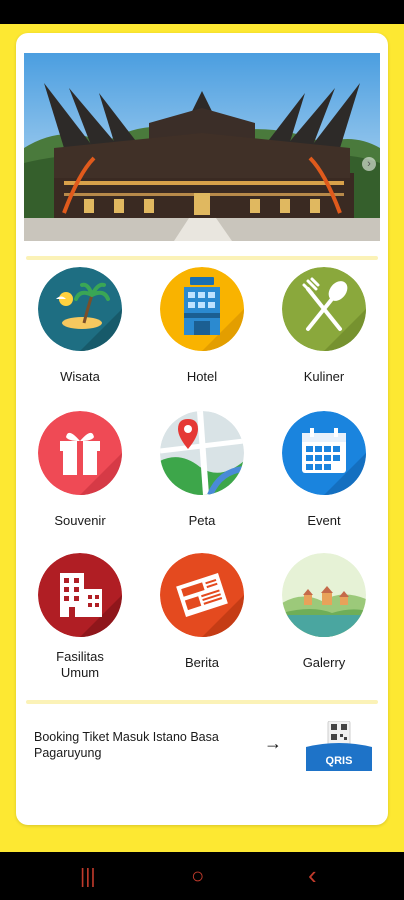 The width and height of the screenshot is (404, 900). What do you see at coordinates (202, 595) in the screenshot?
I see `newspaper-icon` at bounding box center [202, 595].